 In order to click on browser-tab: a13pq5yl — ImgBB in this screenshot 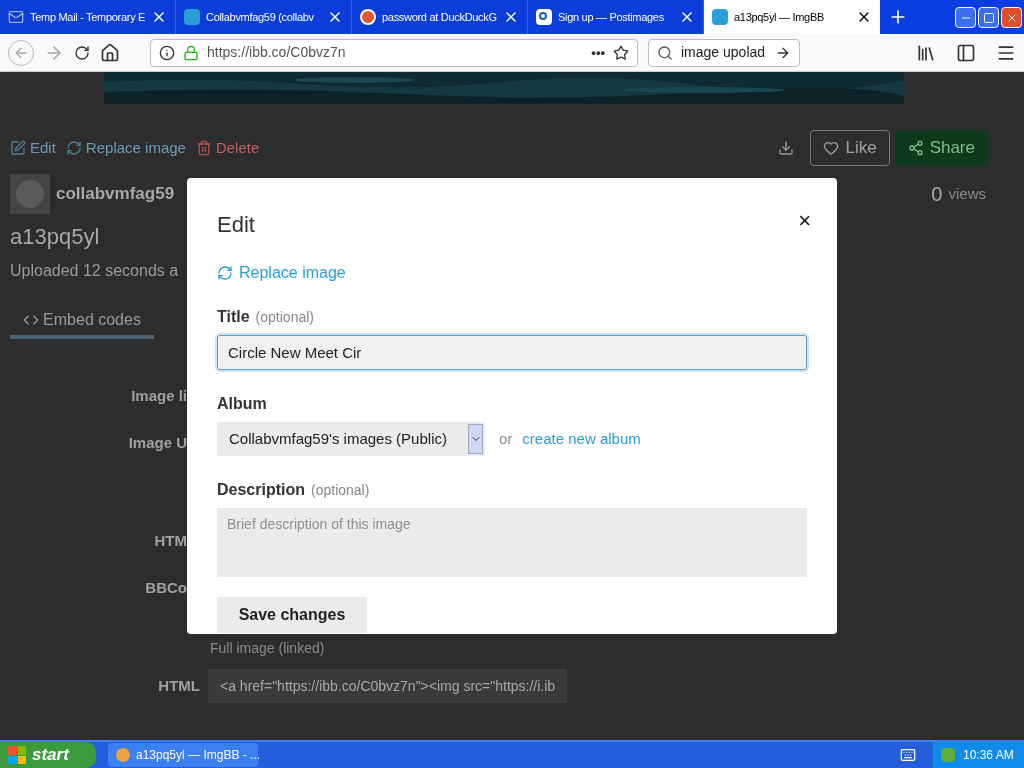, I will do `click(792, 17)`.